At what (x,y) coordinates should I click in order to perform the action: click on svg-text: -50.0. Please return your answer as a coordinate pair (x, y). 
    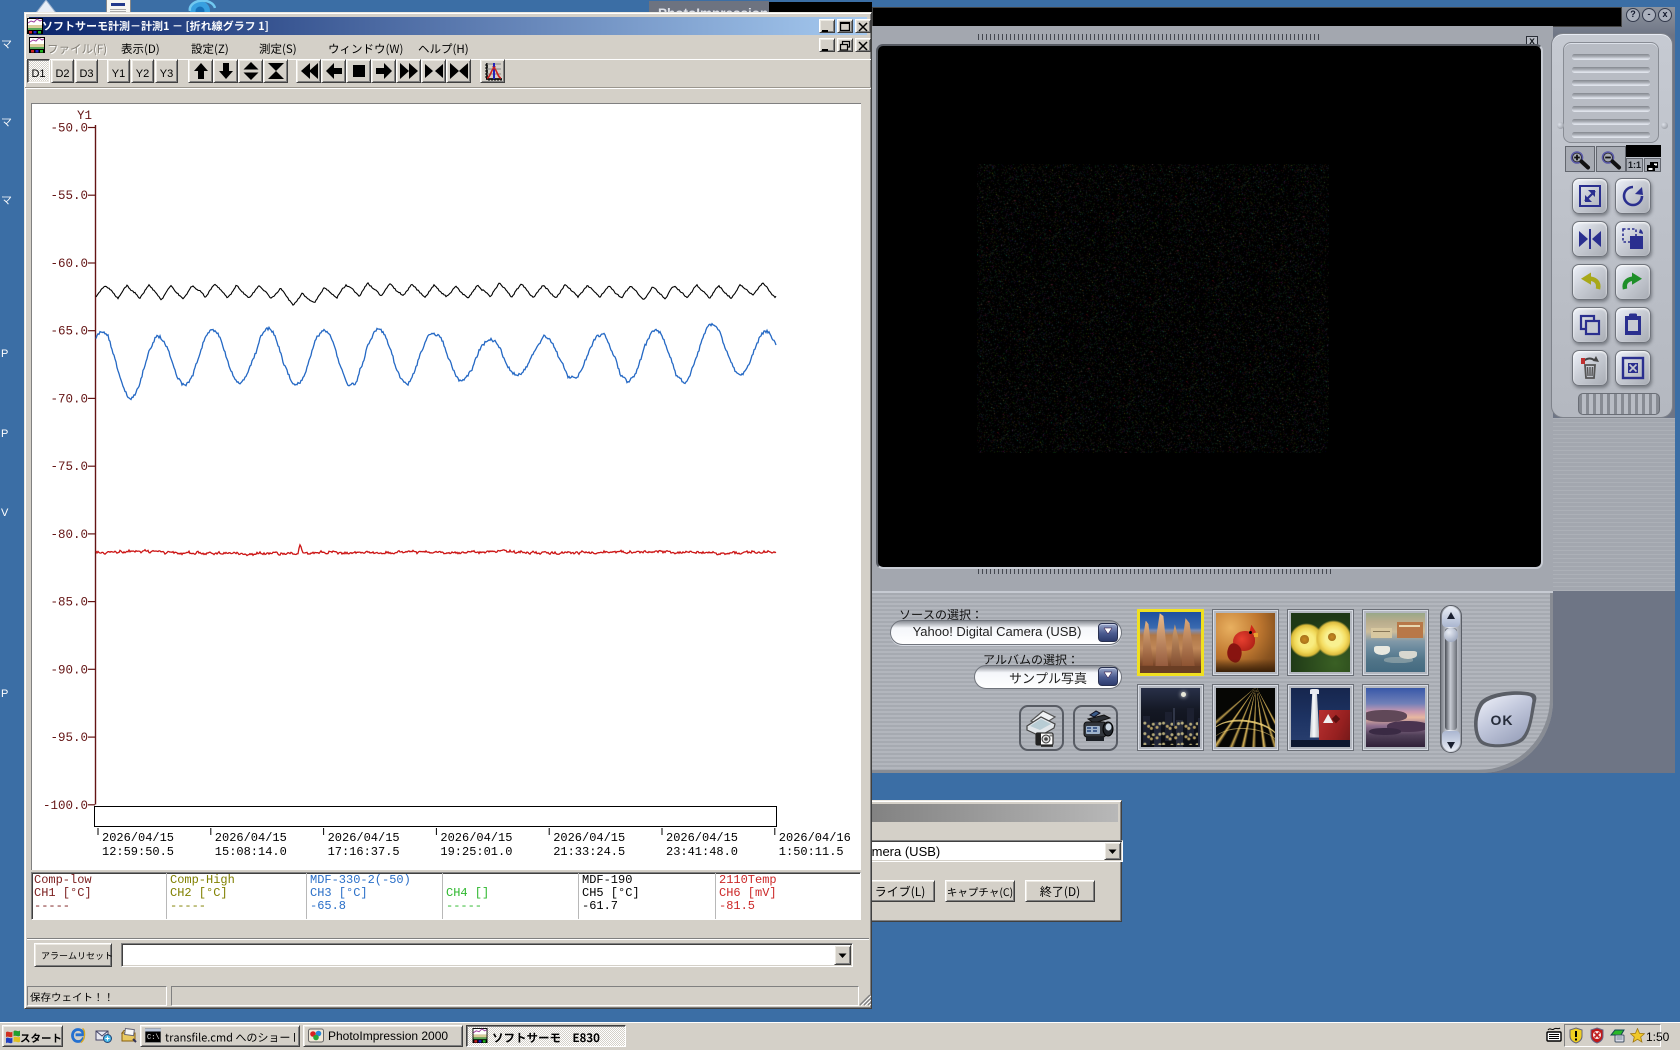
    Looking at the image, I should click on (69, 129).